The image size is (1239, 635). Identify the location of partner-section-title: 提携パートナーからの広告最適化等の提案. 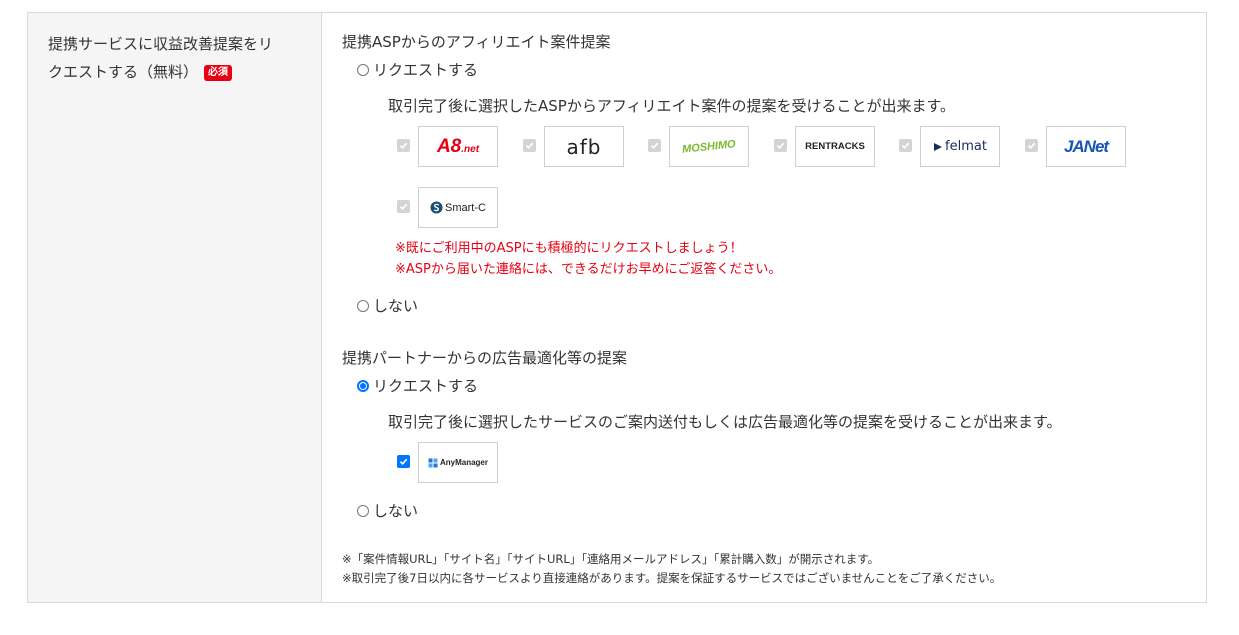
(485, 358).